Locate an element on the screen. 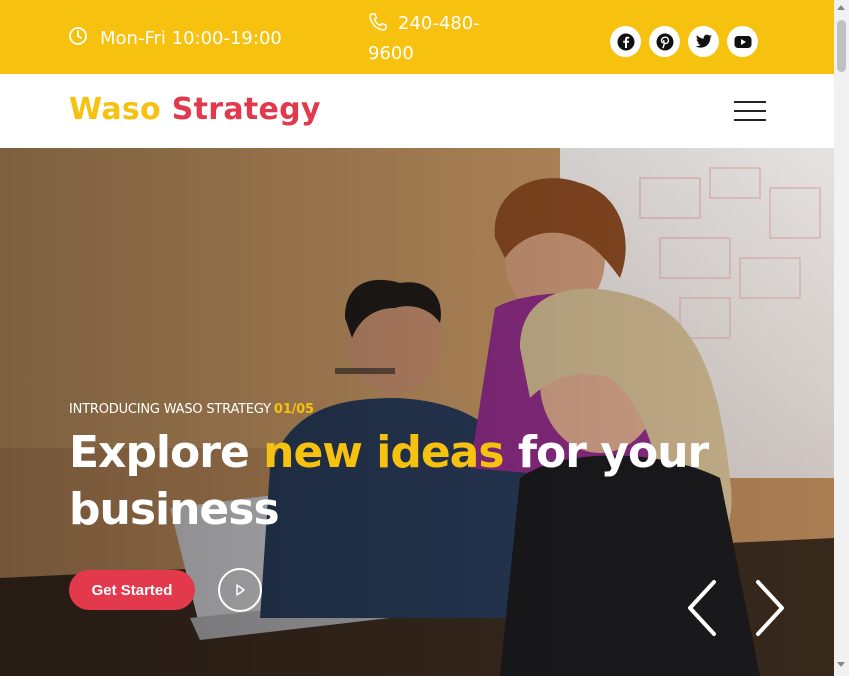 The image size is (849, 676). phone-icon is located at coordinates (378, 26).